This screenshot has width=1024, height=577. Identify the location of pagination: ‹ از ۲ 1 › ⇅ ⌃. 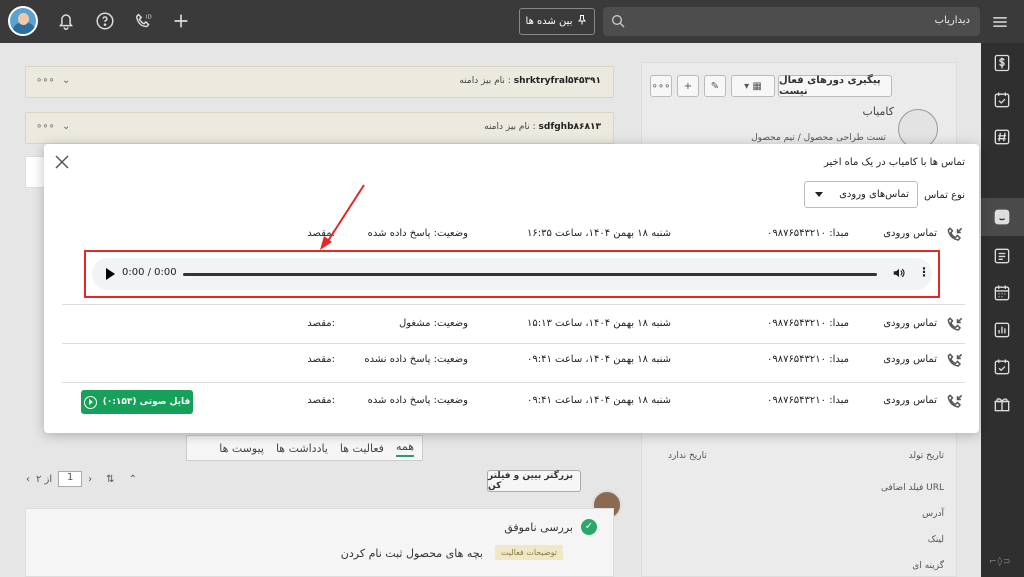
(81, 479).